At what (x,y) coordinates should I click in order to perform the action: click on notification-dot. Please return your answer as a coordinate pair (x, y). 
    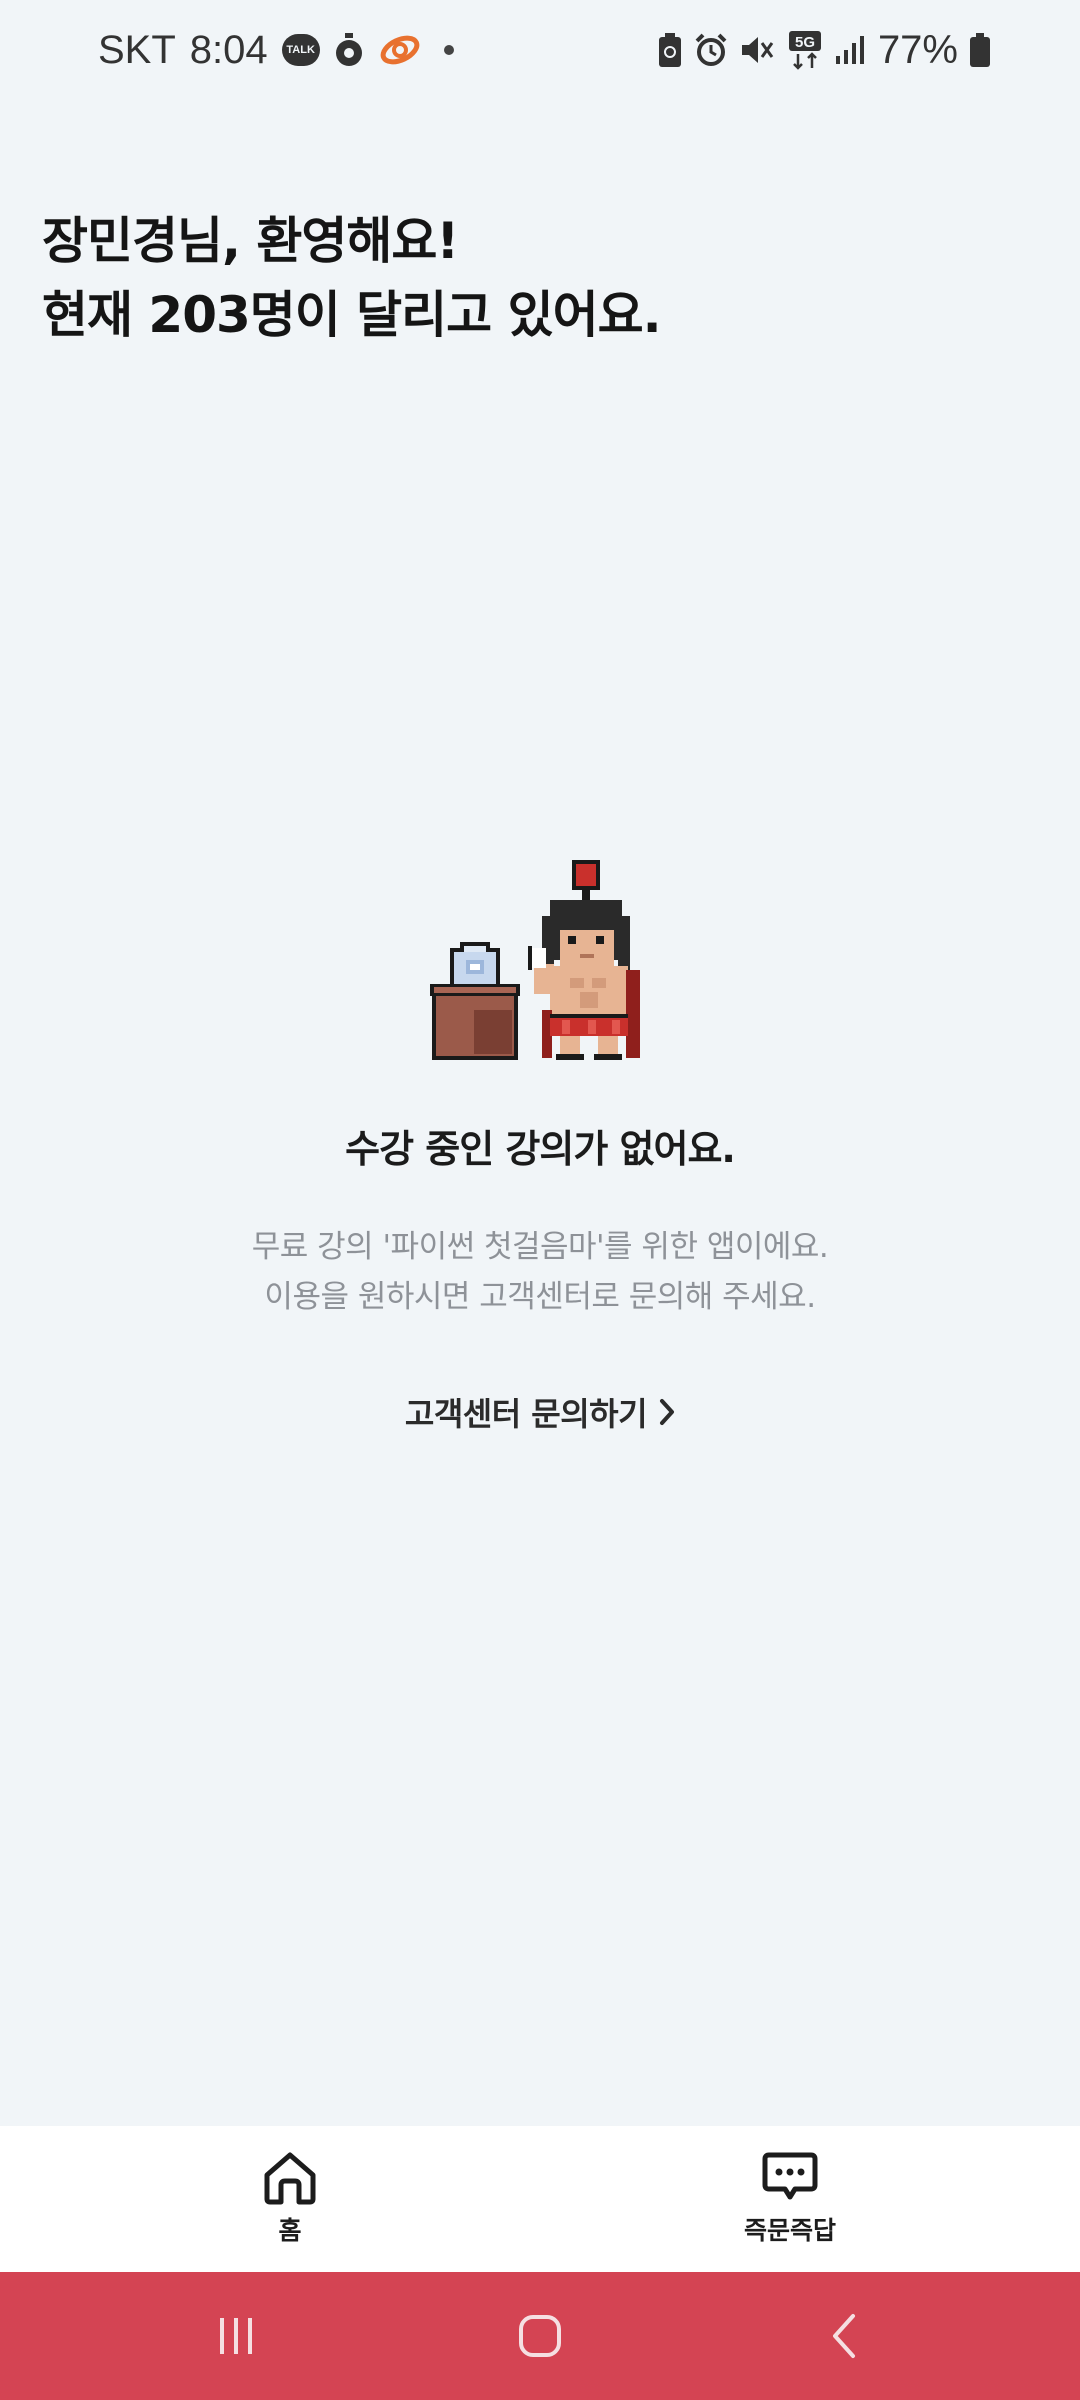
    Looking at the image, I should click on (448, 50).